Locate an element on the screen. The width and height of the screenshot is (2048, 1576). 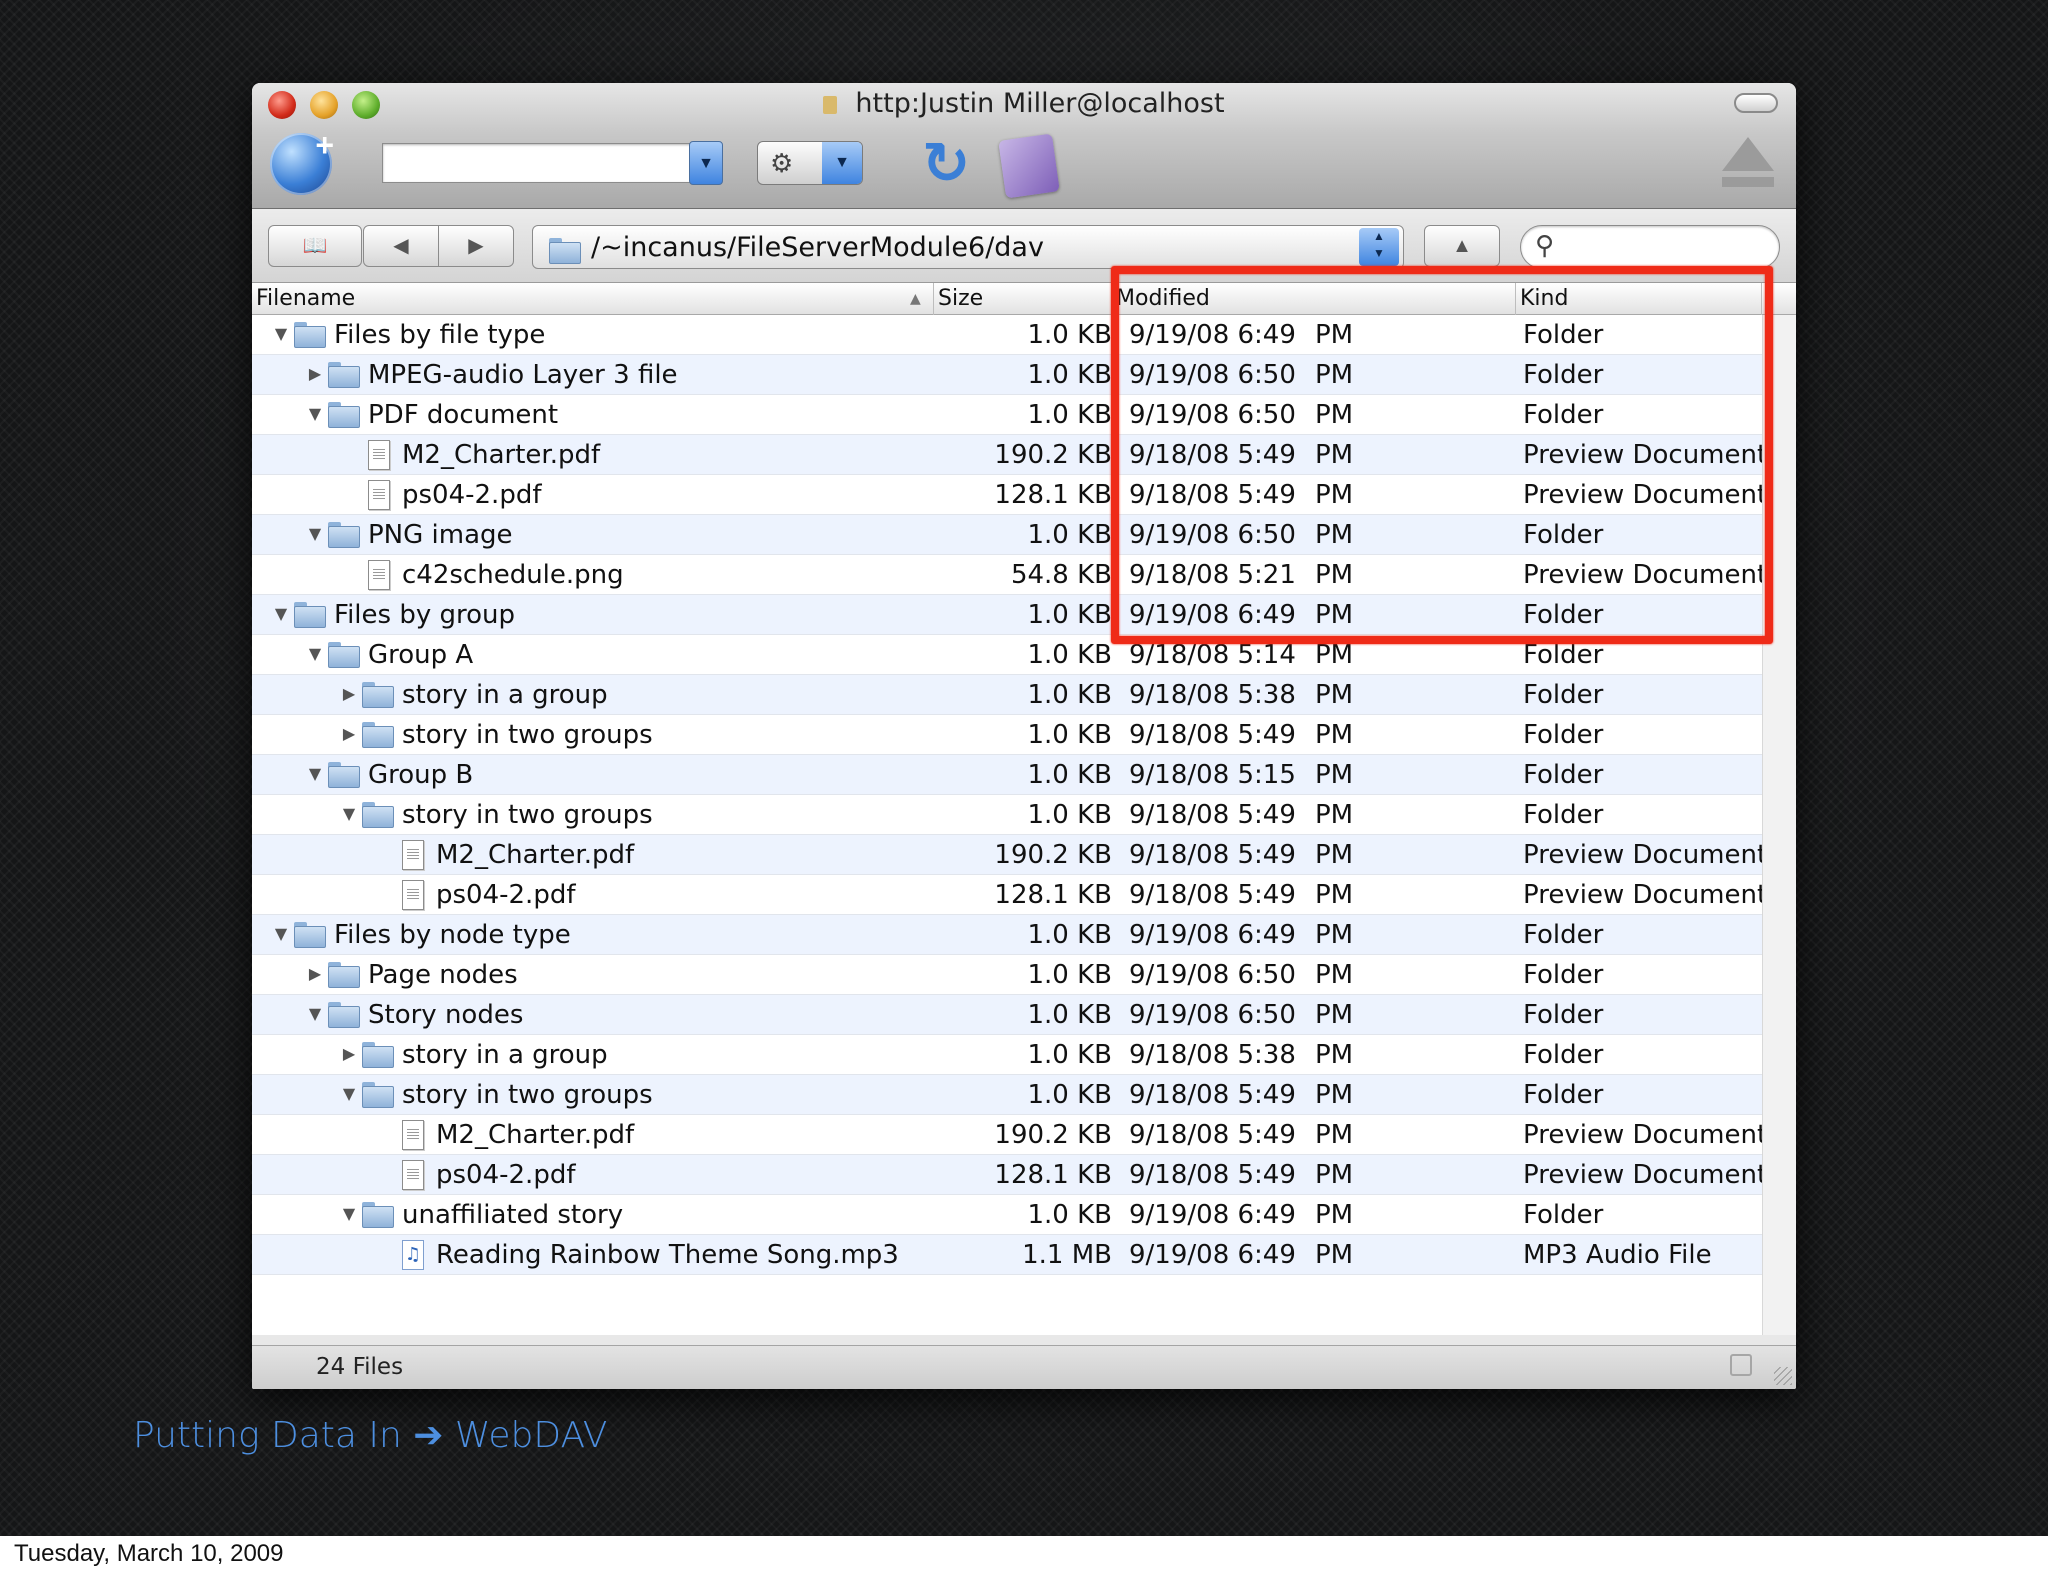
table-row: ▶ Page nodes 1.0 KB 9/19/08 6:50 PM Folder is located at coordinates (1007, 975).